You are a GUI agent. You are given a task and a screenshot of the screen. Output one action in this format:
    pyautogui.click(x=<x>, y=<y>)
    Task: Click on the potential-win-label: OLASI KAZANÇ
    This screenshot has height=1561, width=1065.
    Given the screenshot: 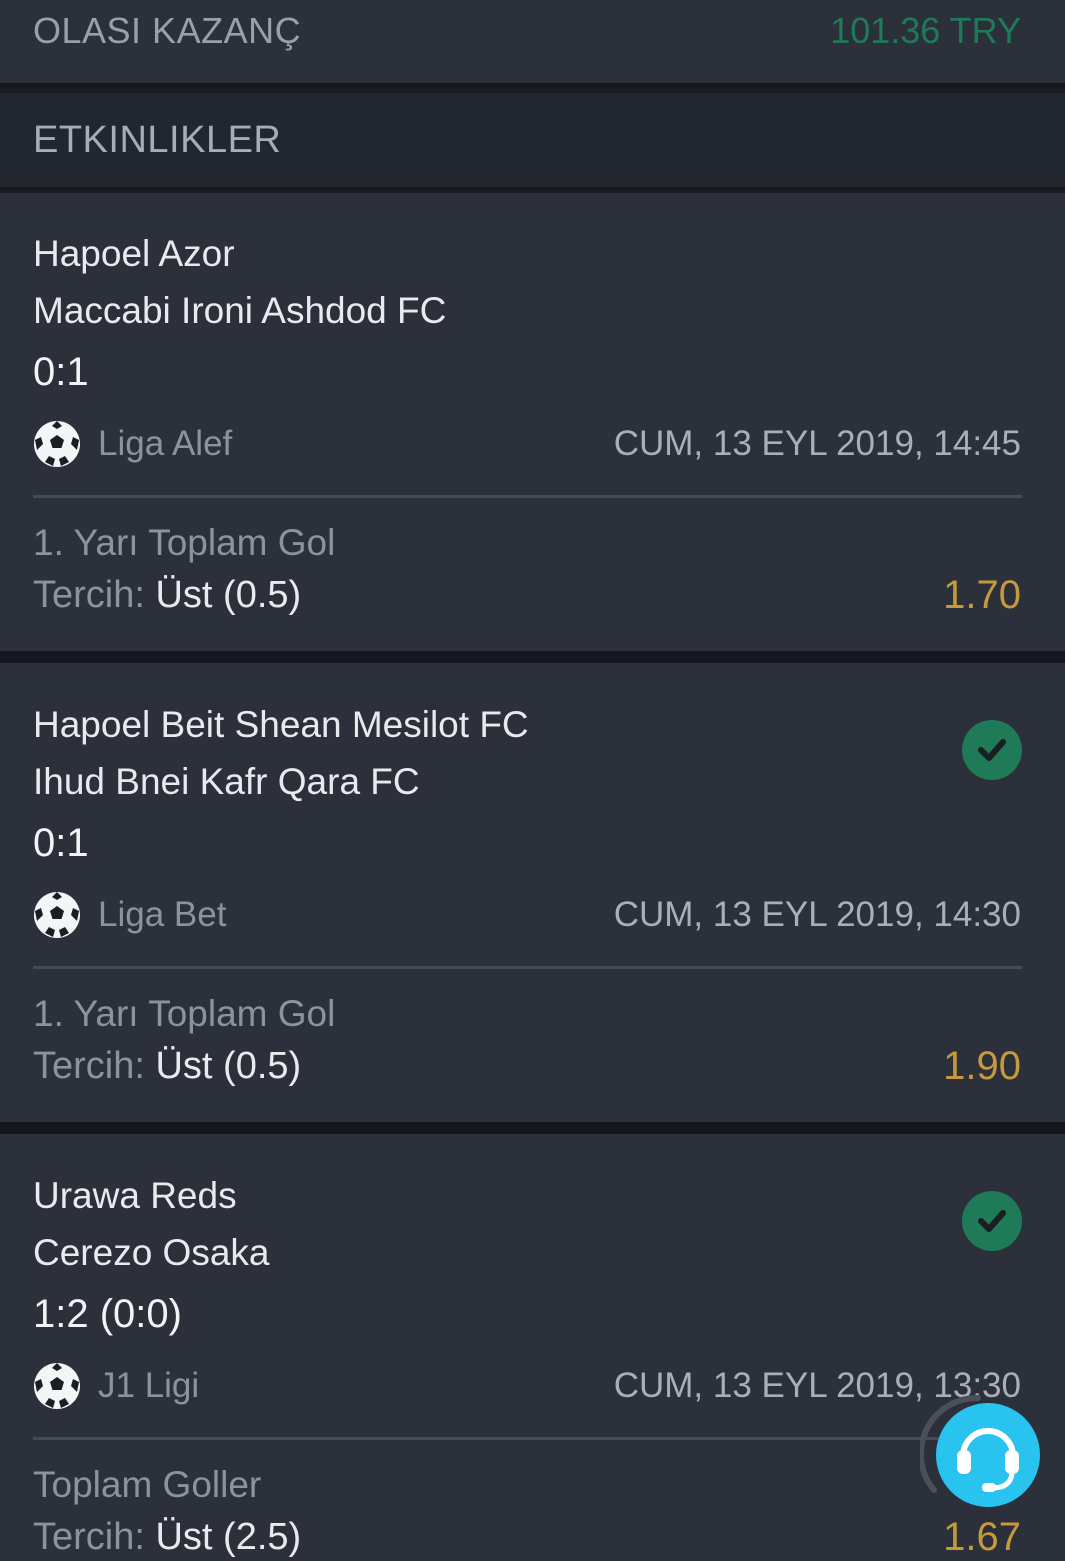 What is the action you would take?
    pyautogui.click(x=167, y=30)
    